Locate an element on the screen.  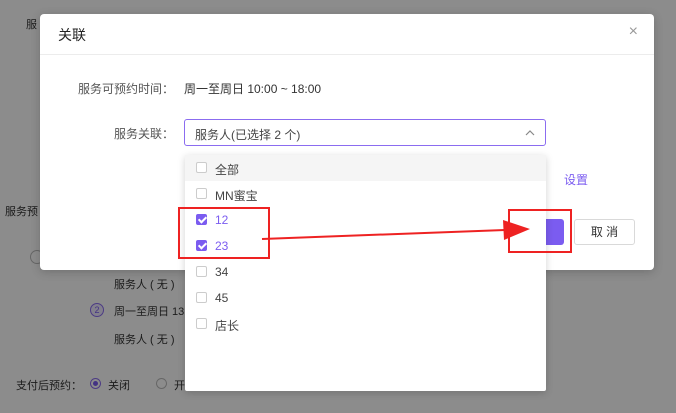
select-value: 服务人(已选择 2 个) is located at coordinates (248, 135).